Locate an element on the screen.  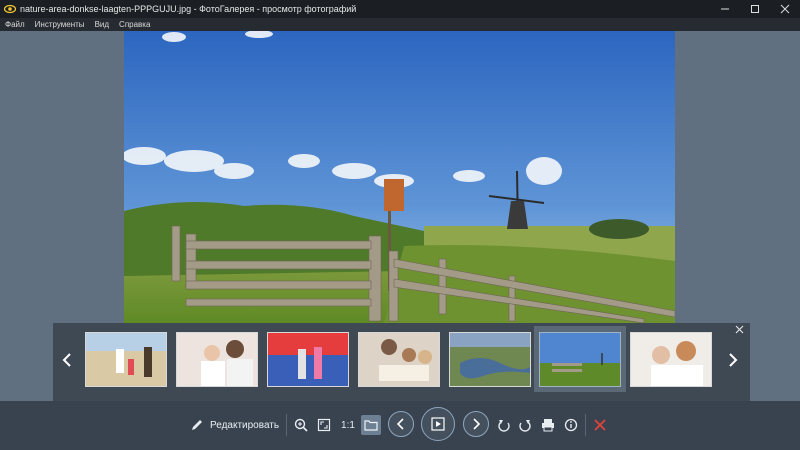
thumbnail-wetland-aerial is located at coordinates (490, 359).